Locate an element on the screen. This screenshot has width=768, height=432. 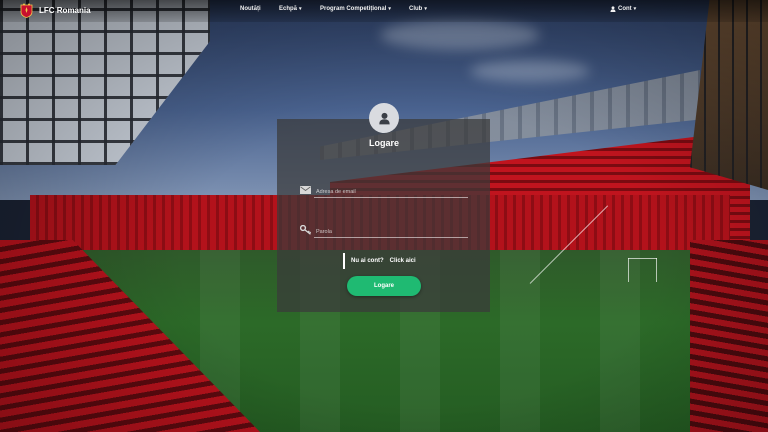
nav-item-club: Club ▾ is located at coordinates (418, 9).